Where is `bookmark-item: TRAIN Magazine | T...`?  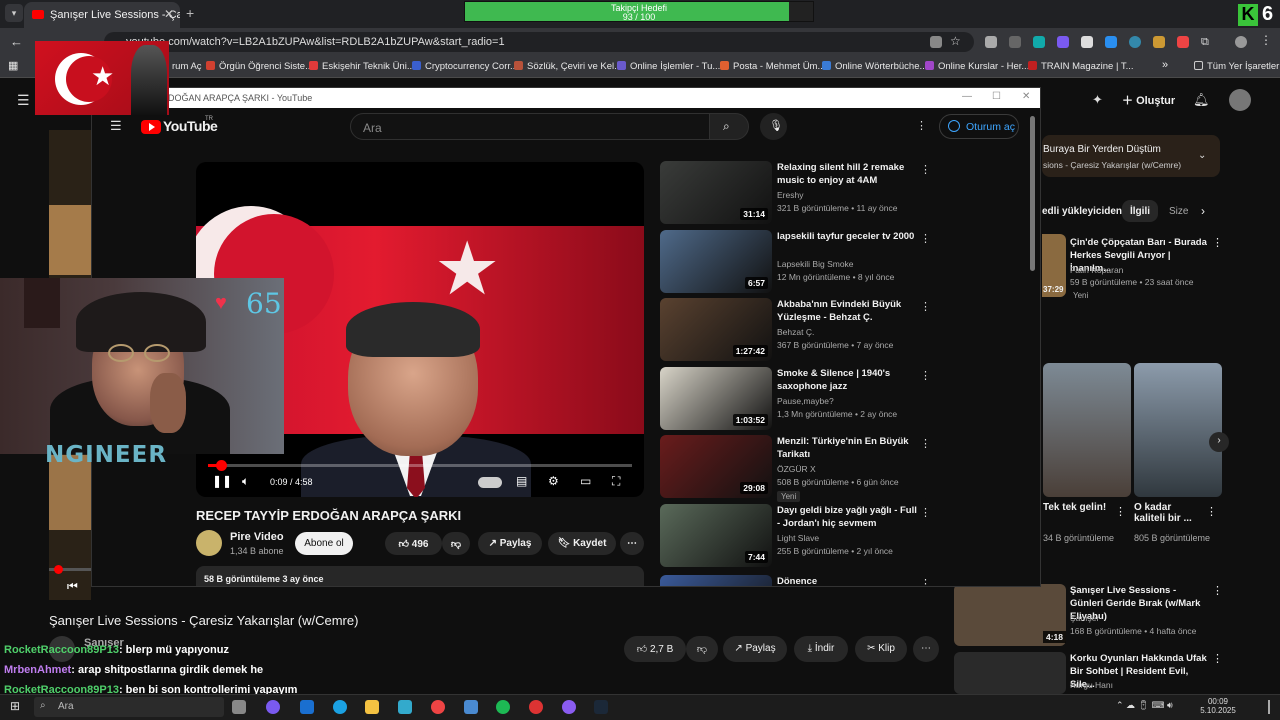
bookmark-item: TRAIN Magazine | T... is located at coordinates (1081, 66).